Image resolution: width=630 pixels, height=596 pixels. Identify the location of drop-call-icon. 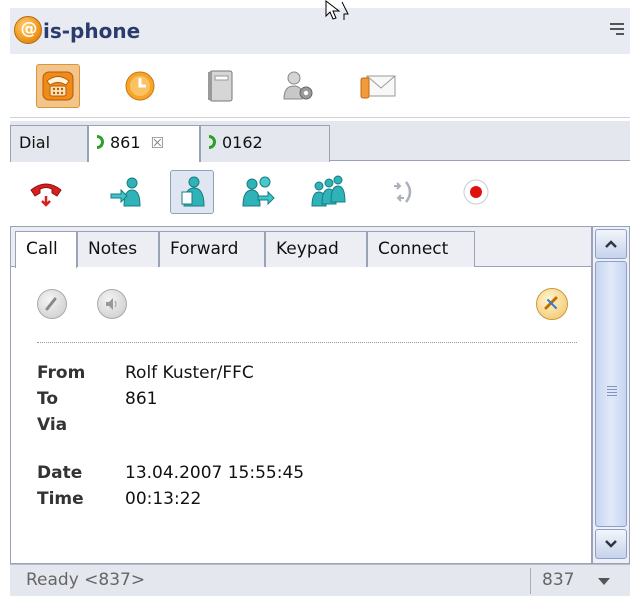
(551, 303).